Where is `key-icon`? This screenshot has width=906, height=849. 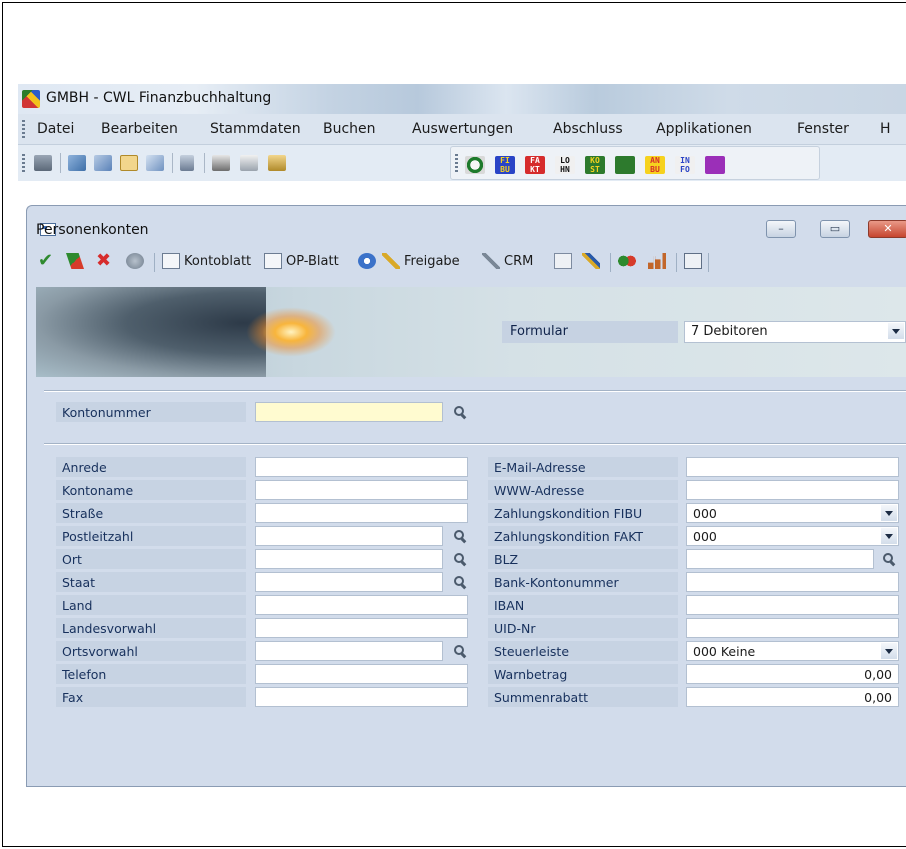 key-icon is located at coordinates (391, 261).